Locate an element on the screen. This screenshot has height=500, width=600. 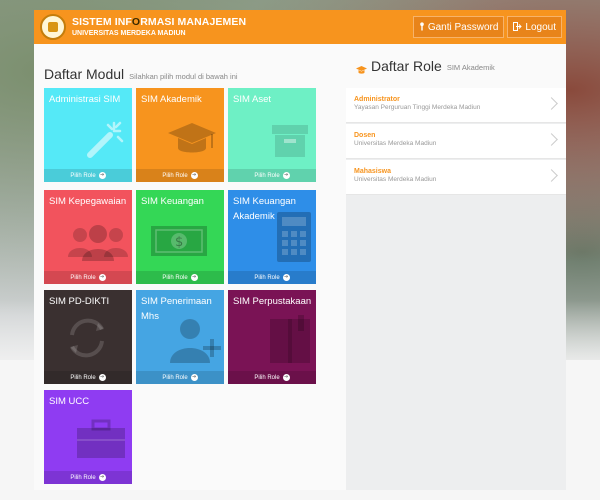
module-panel-subtitle: Silahkan pilih modul di bawah ini is located at coordinates (183, 76).